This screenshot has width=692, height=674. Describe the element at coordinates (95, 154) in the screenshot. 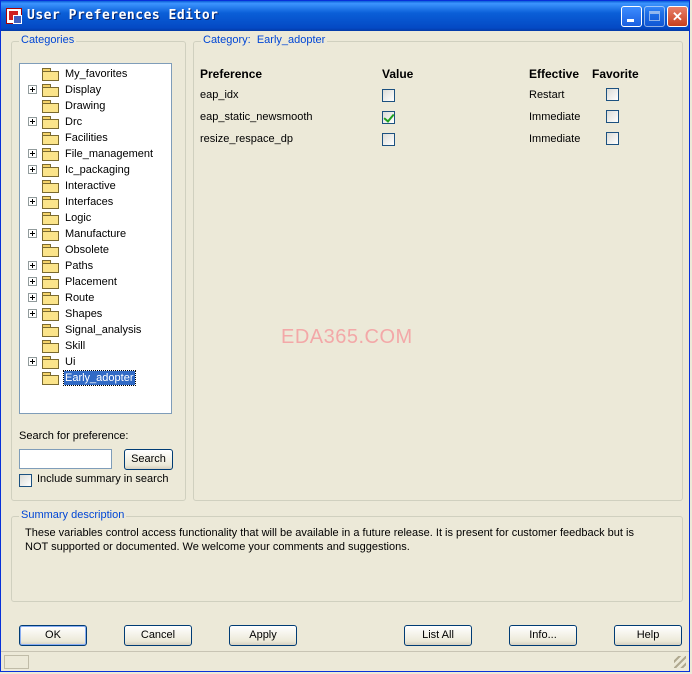

I see `tree-item: File_management` at that location.